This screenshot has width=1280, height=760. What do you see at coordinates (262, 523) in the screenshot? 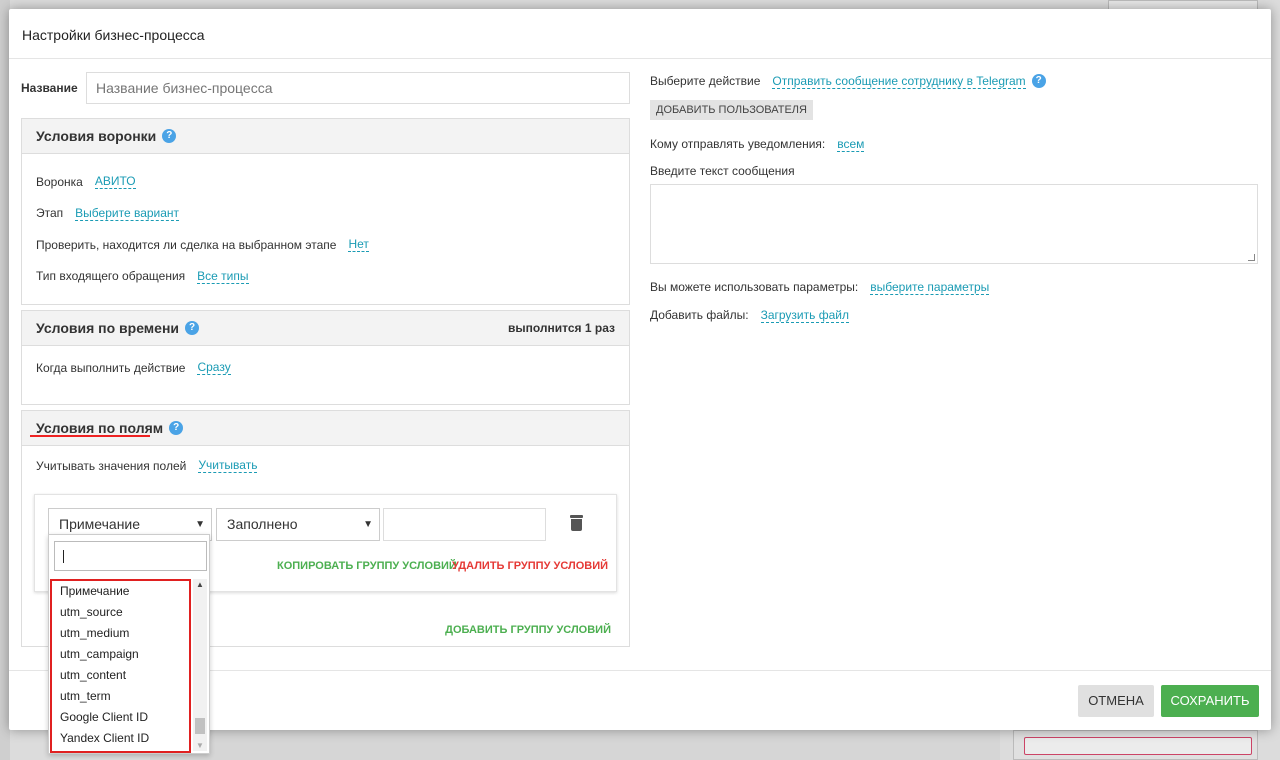
I see `operator-select-value: Заполнено` at bounding box center [262, 523].